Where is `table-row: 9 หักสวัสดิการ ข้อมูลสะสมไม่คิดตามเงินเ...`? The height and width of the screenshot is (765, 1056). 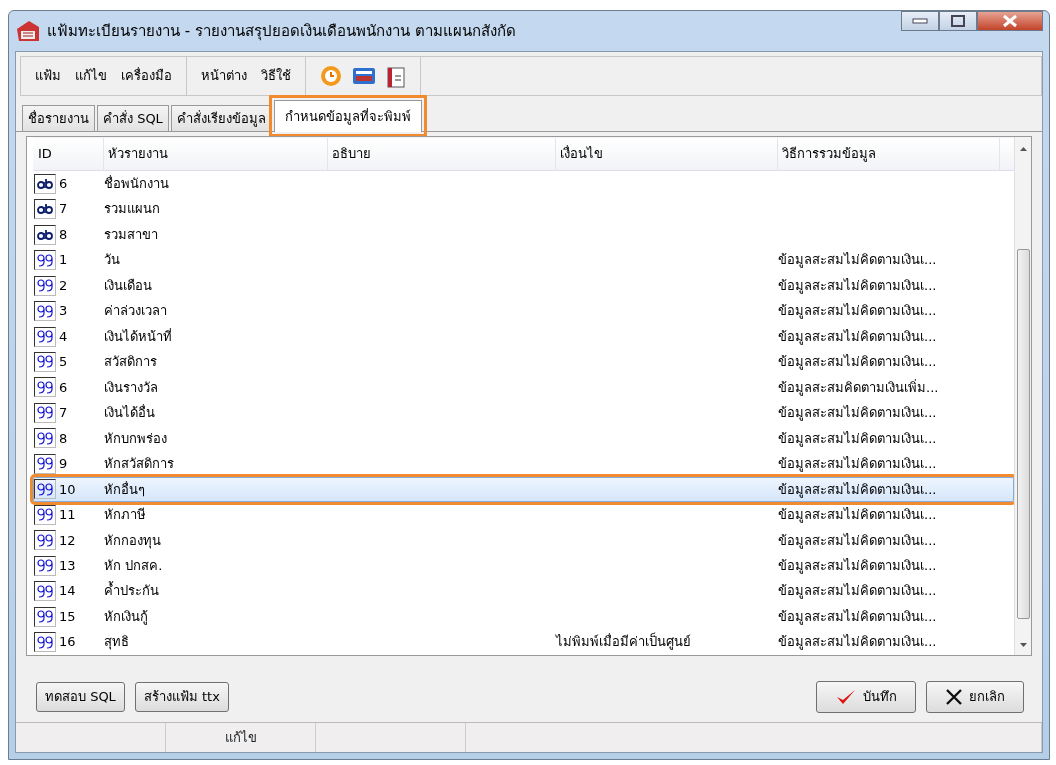 table-row: 9 หักสวัสดิการ ข้อมูลสะสมไม่คิดตามเงินเ... is located at coordinates (523, 464).